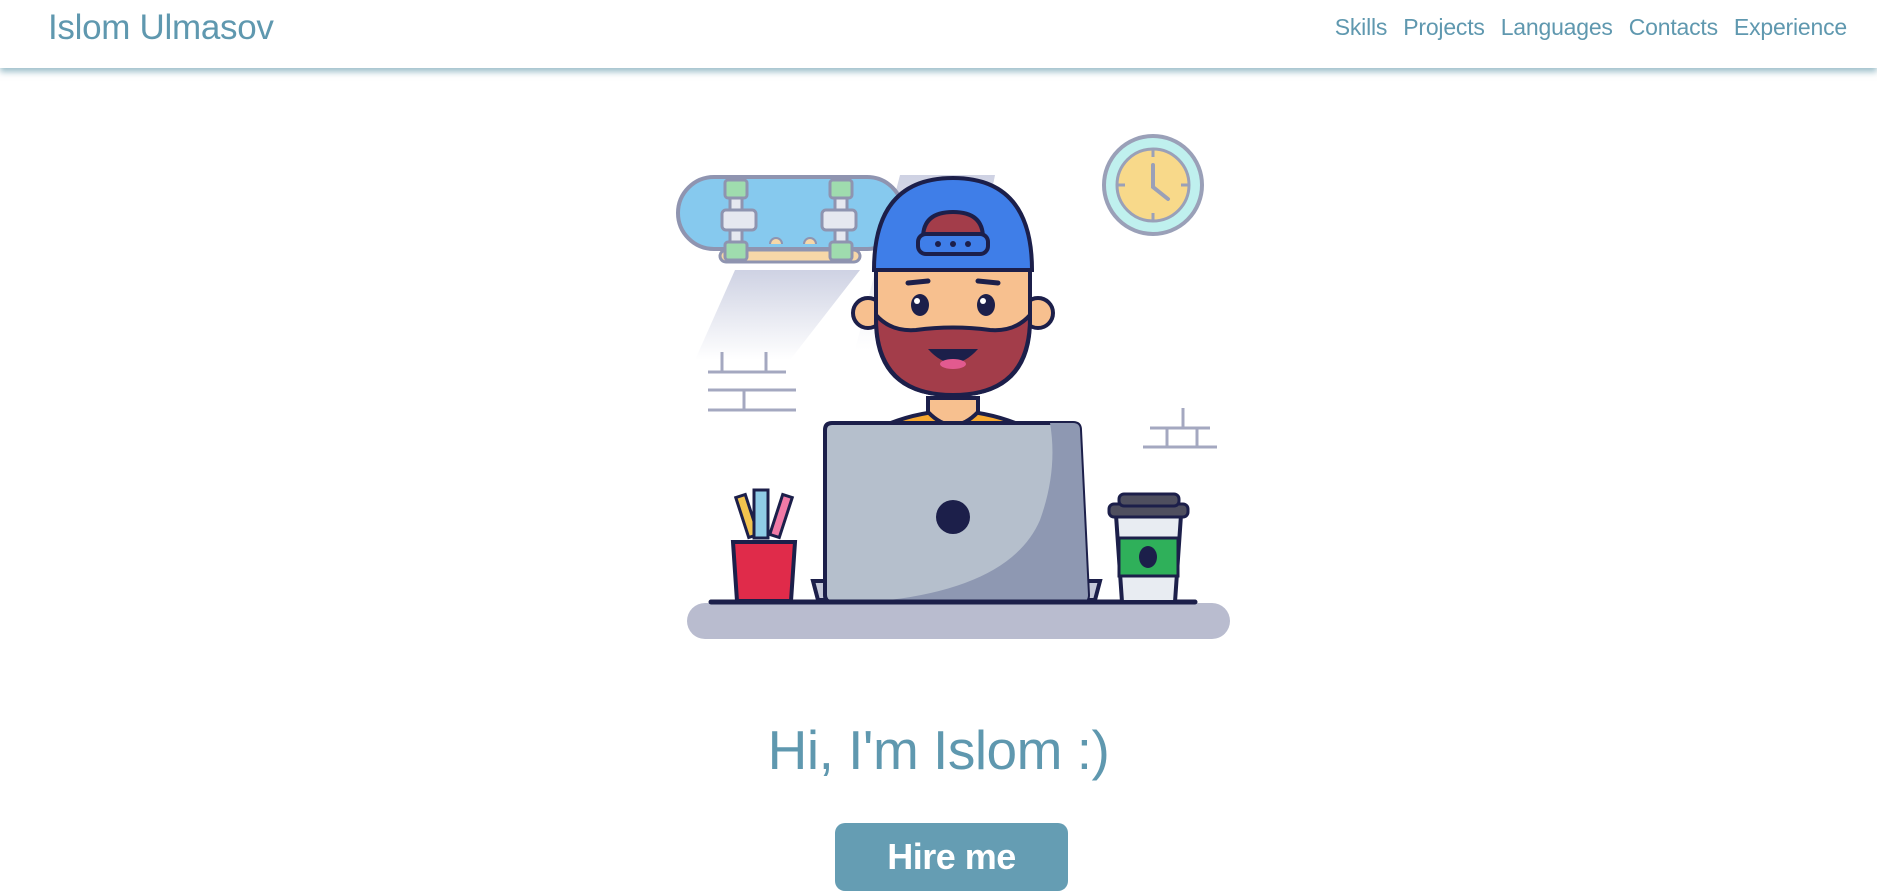 The height and width of the screenshot is (891, 1877). I want to click on desk, so click(958, 621).